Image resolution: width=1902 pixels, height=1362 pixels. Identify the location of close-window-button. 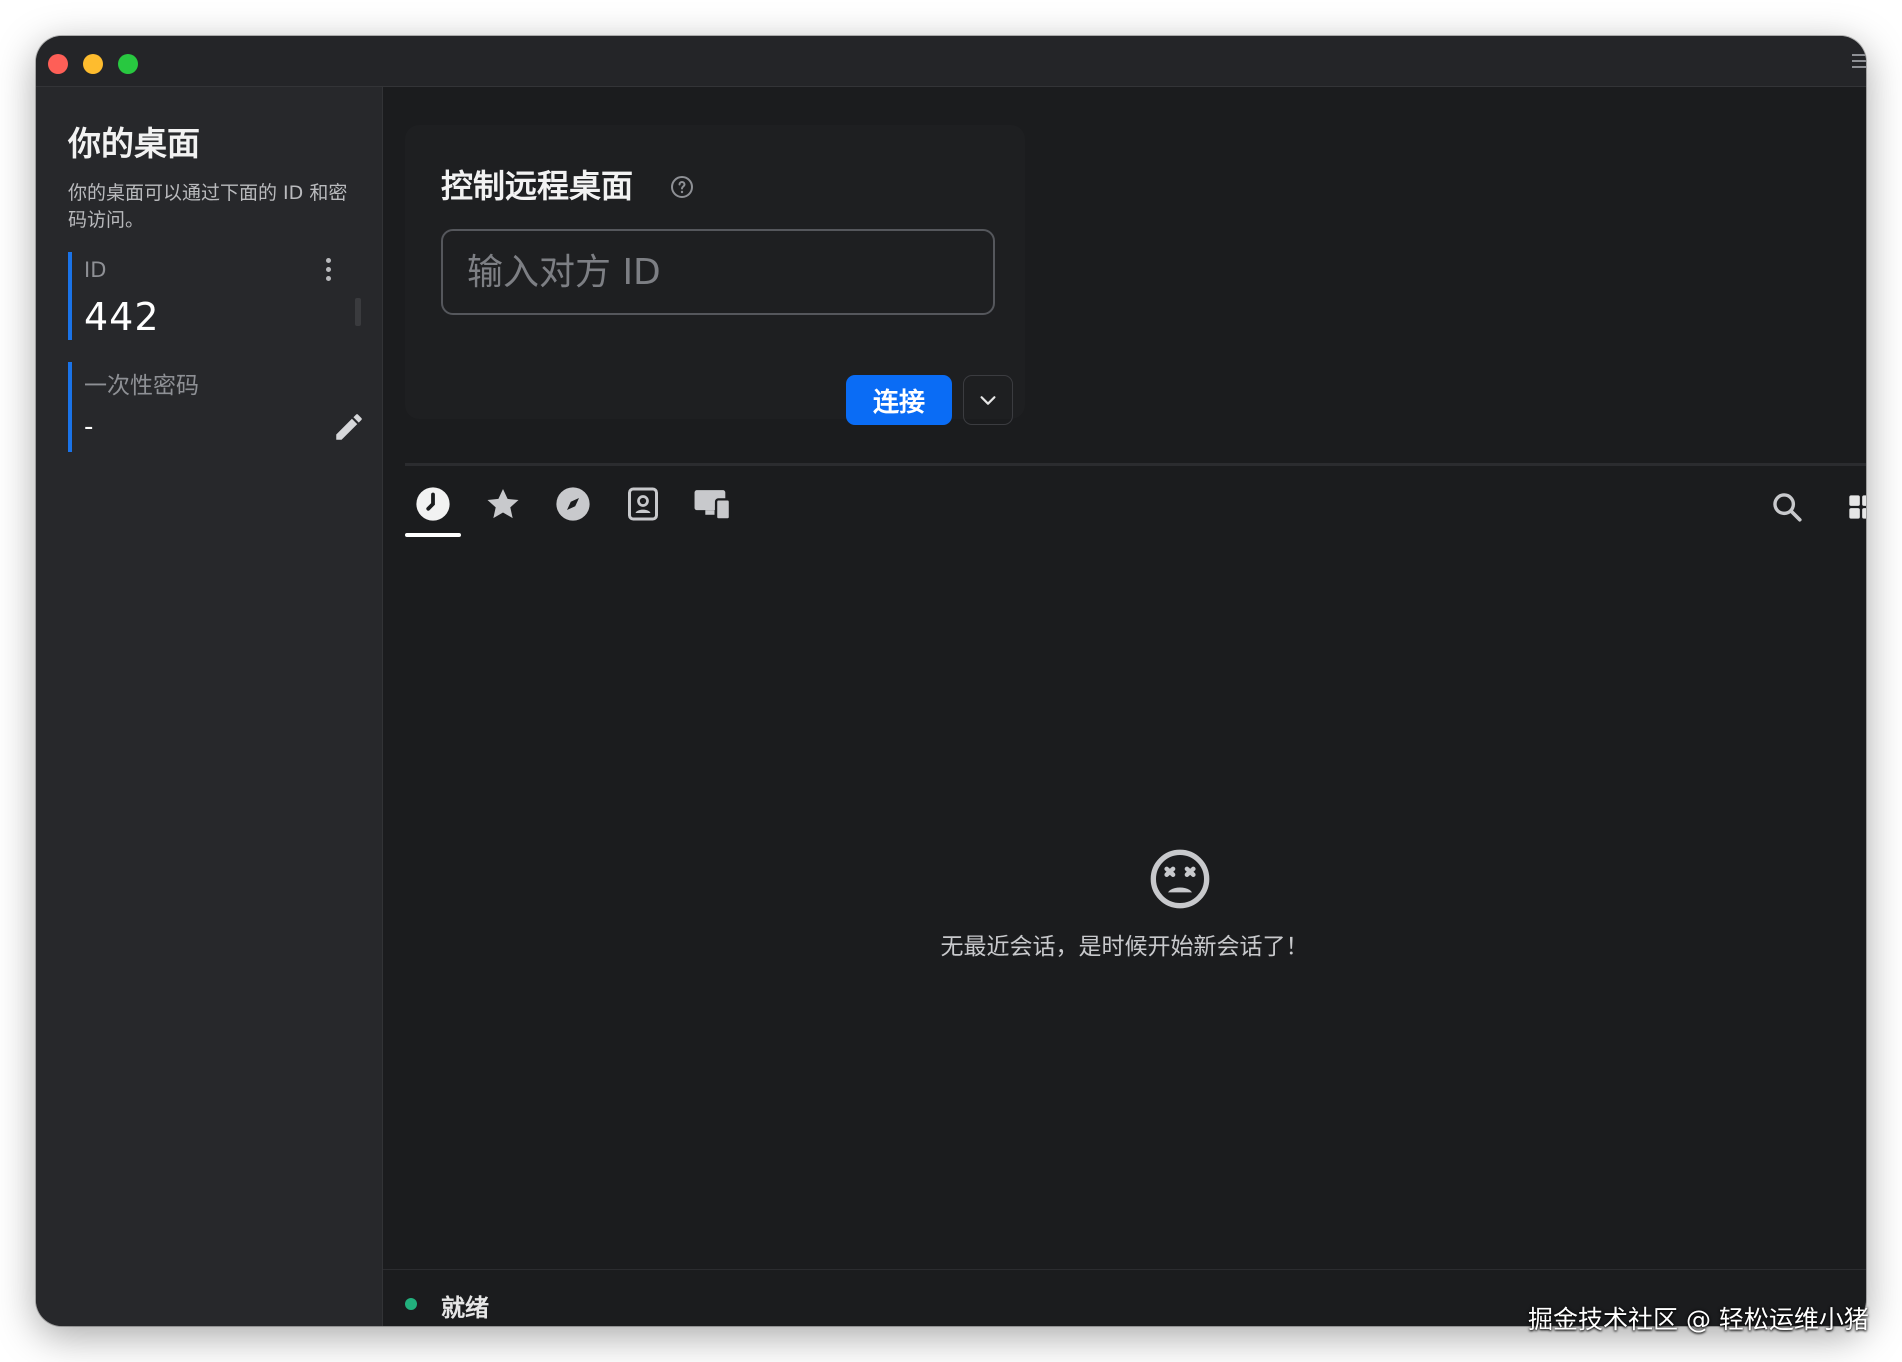
(58, 64).